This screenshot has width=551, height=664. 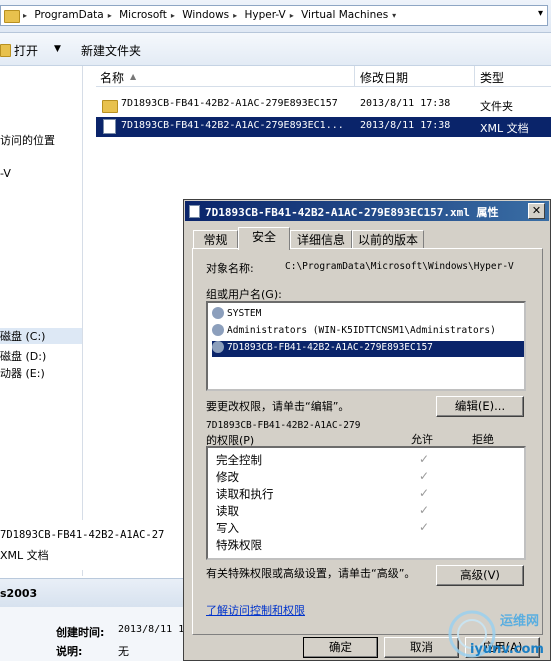 What do you see at coordinates (323, 76) in the screenshot?
I see `file-list-header: 名称 ▲ 修改日期 类型` at bounding box center [323, 76].